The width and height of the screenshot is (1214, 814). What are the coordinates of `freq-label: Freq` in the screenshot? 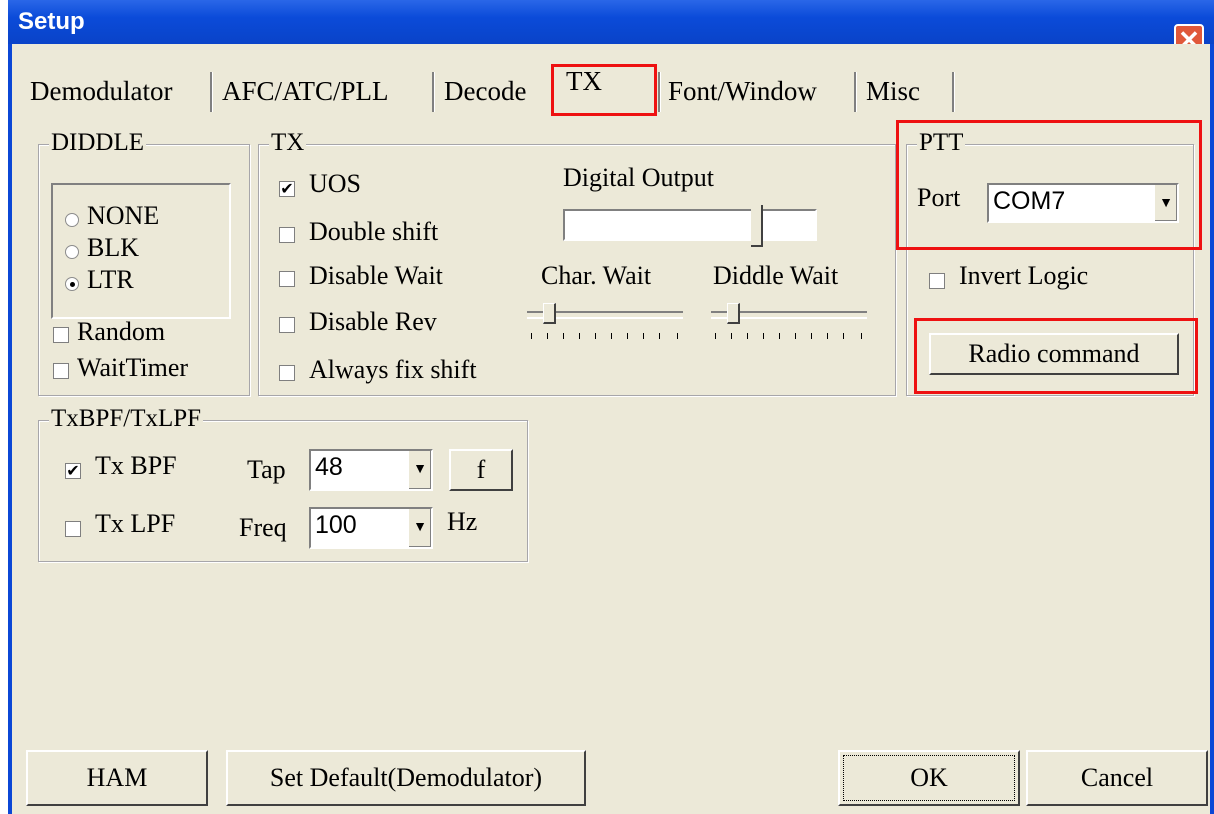 It's located at (263, 527).